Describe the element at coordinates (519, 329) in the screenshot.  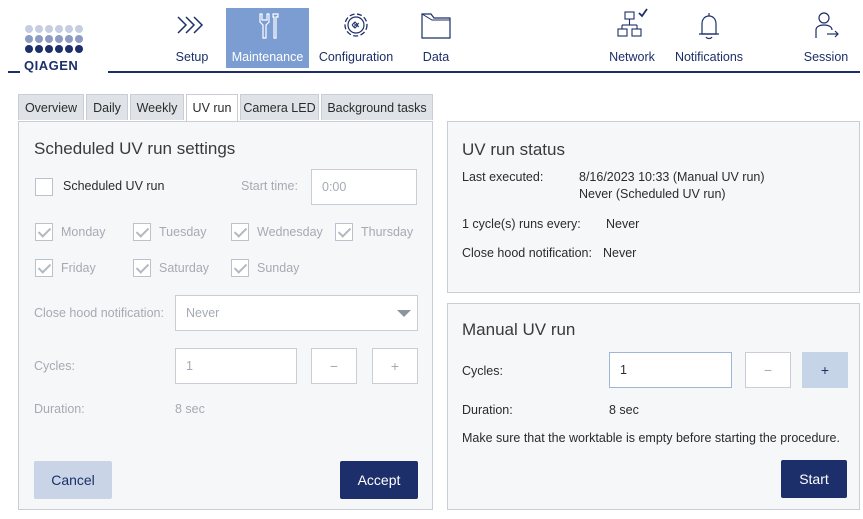
I see `manual-uv-title: Manual UV run` at that location.